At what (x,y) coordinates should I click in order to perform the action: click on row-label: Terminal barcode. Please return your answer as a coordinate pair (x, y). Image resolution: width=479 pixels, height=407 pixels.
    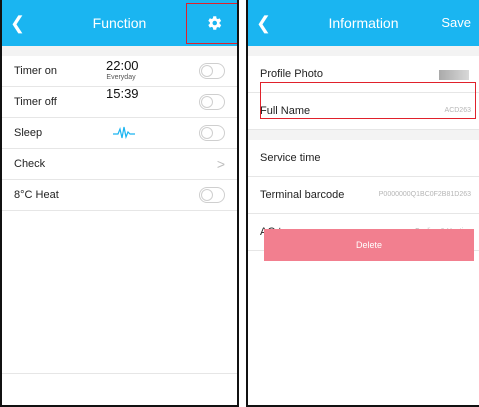
    Looking at the image, I should click on (302, 195).